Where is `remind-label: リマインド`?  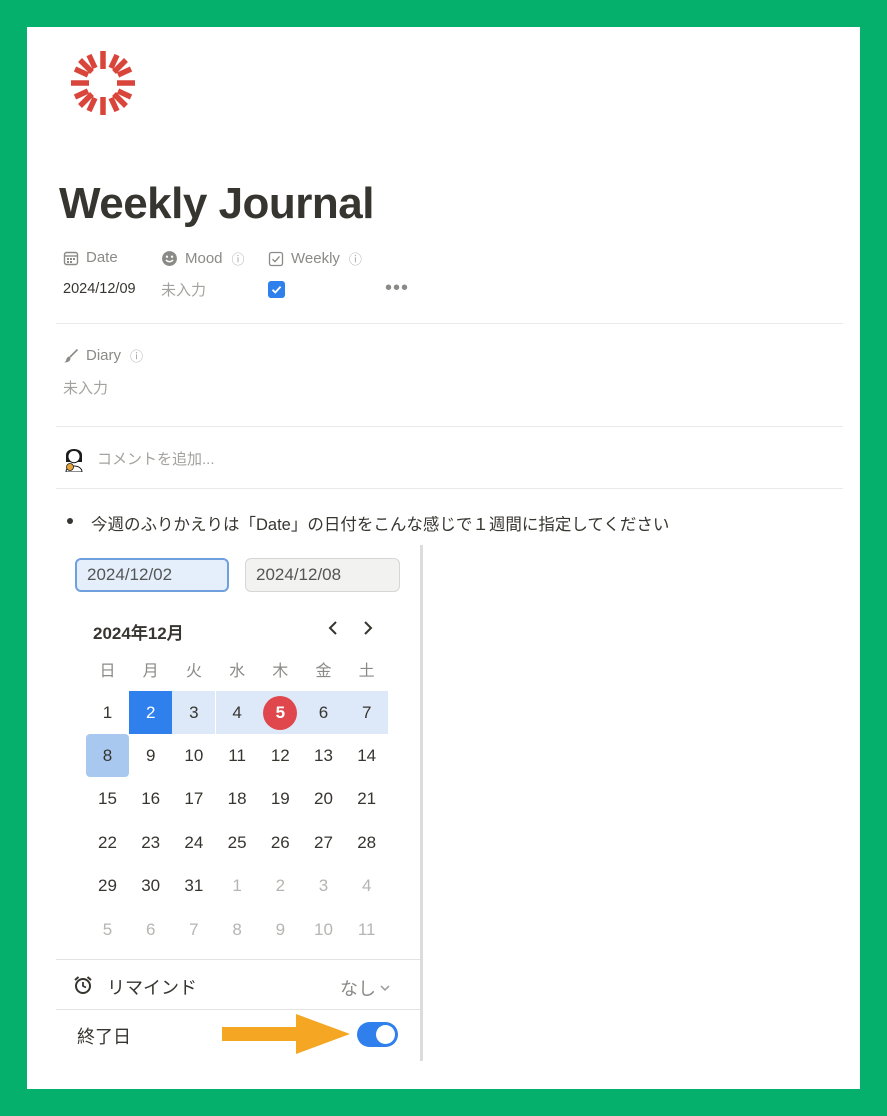
remind-label: リマインド is located at coordinates (152, 987).